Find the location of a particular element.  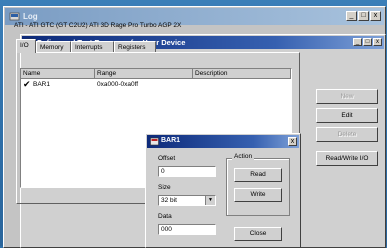

checkmark-icon: ✔ is located at coordinates (27, 84).